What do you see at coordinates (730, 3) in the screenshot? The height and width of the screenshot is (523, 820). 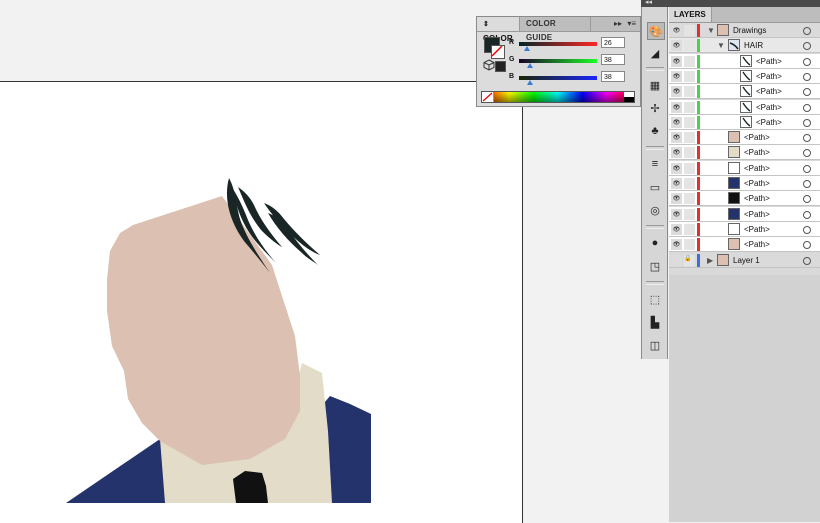 I see `dock-titlebar: ◂◂` at bounding box center [730, 3].